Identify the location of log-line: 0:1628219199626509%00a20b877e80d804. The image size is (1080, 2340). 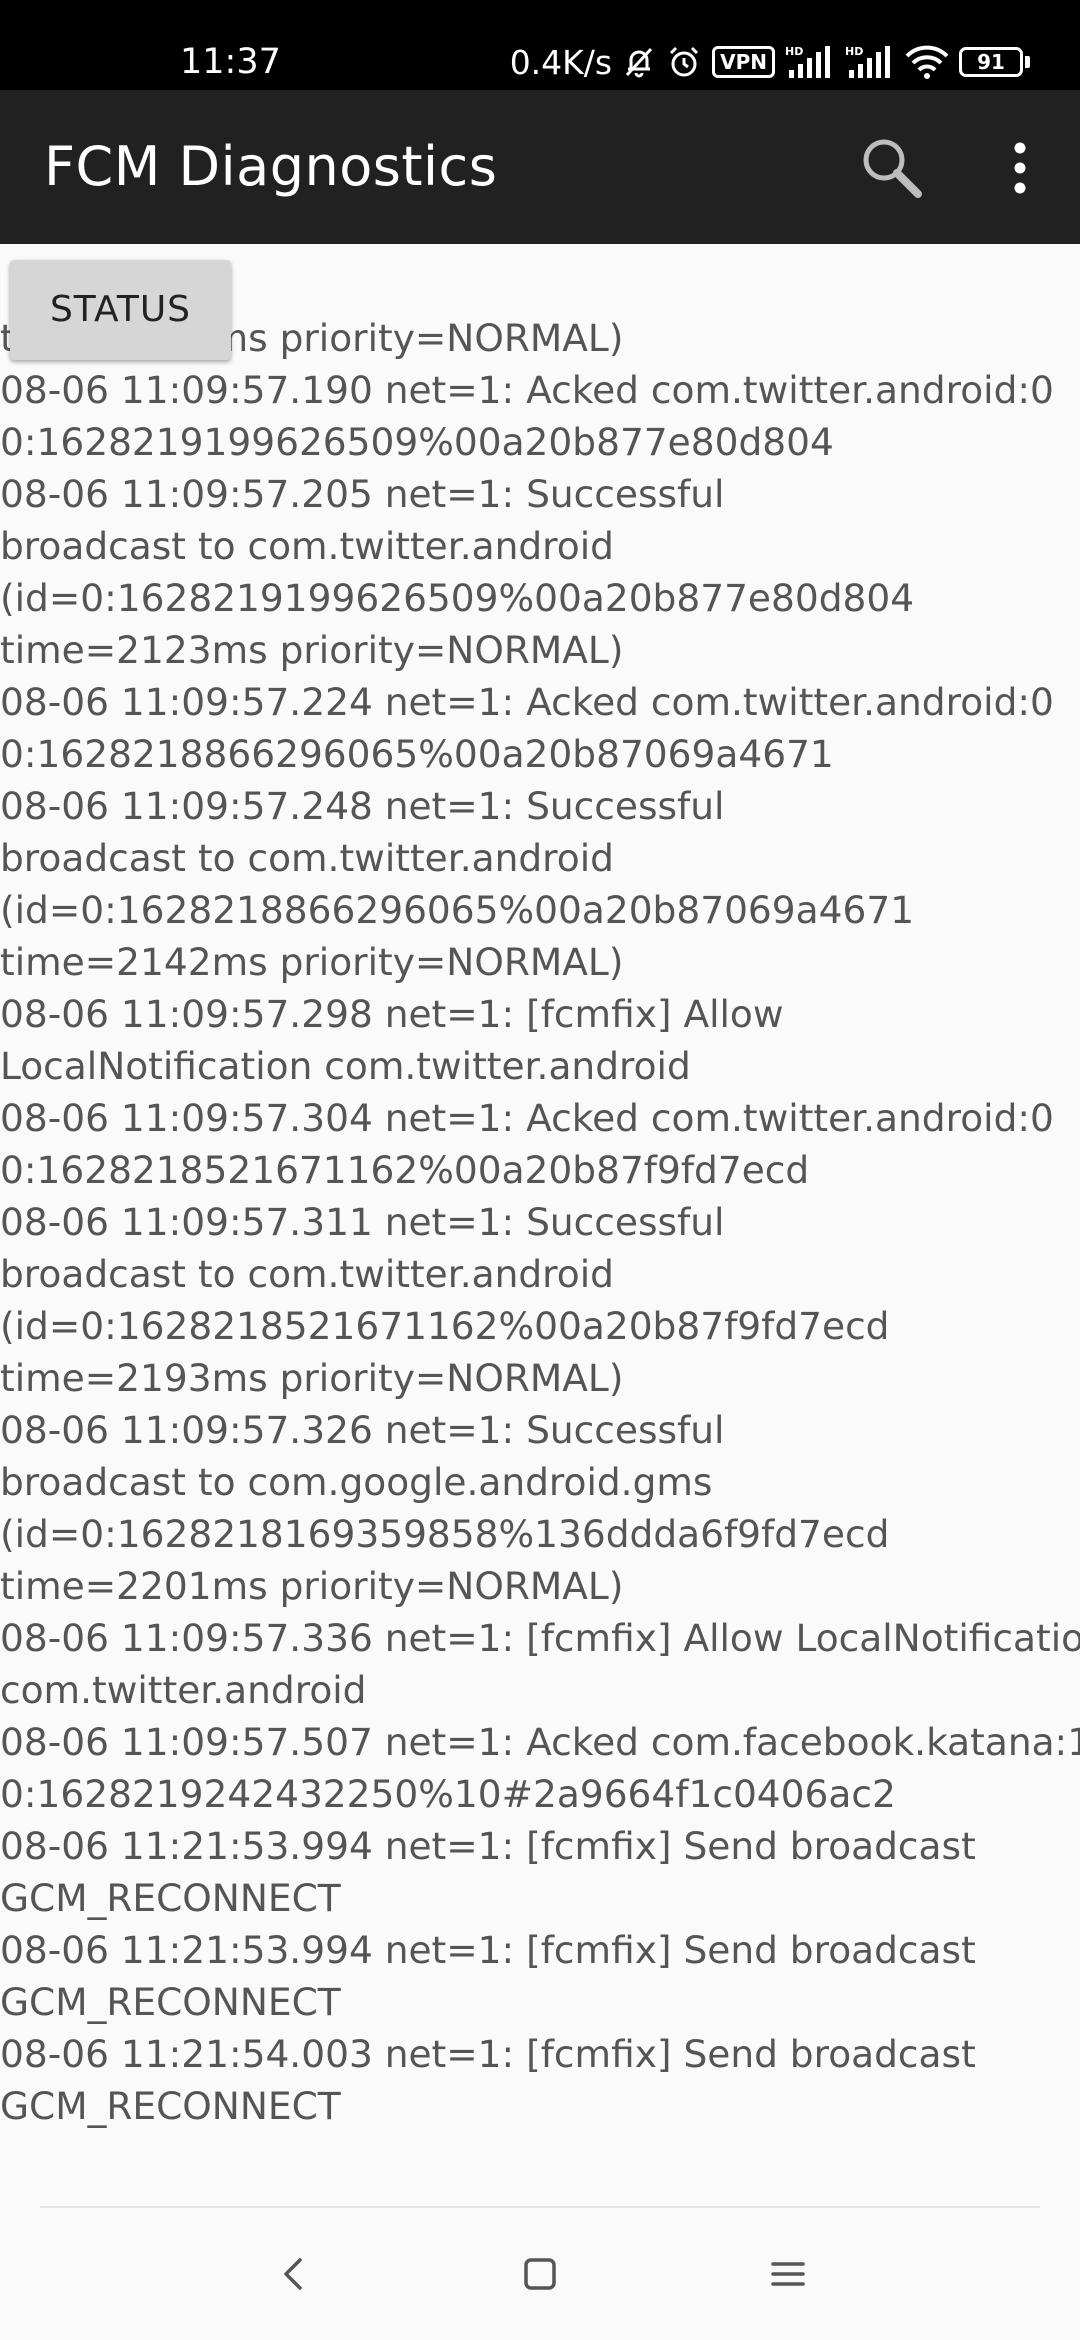
(417, 442).